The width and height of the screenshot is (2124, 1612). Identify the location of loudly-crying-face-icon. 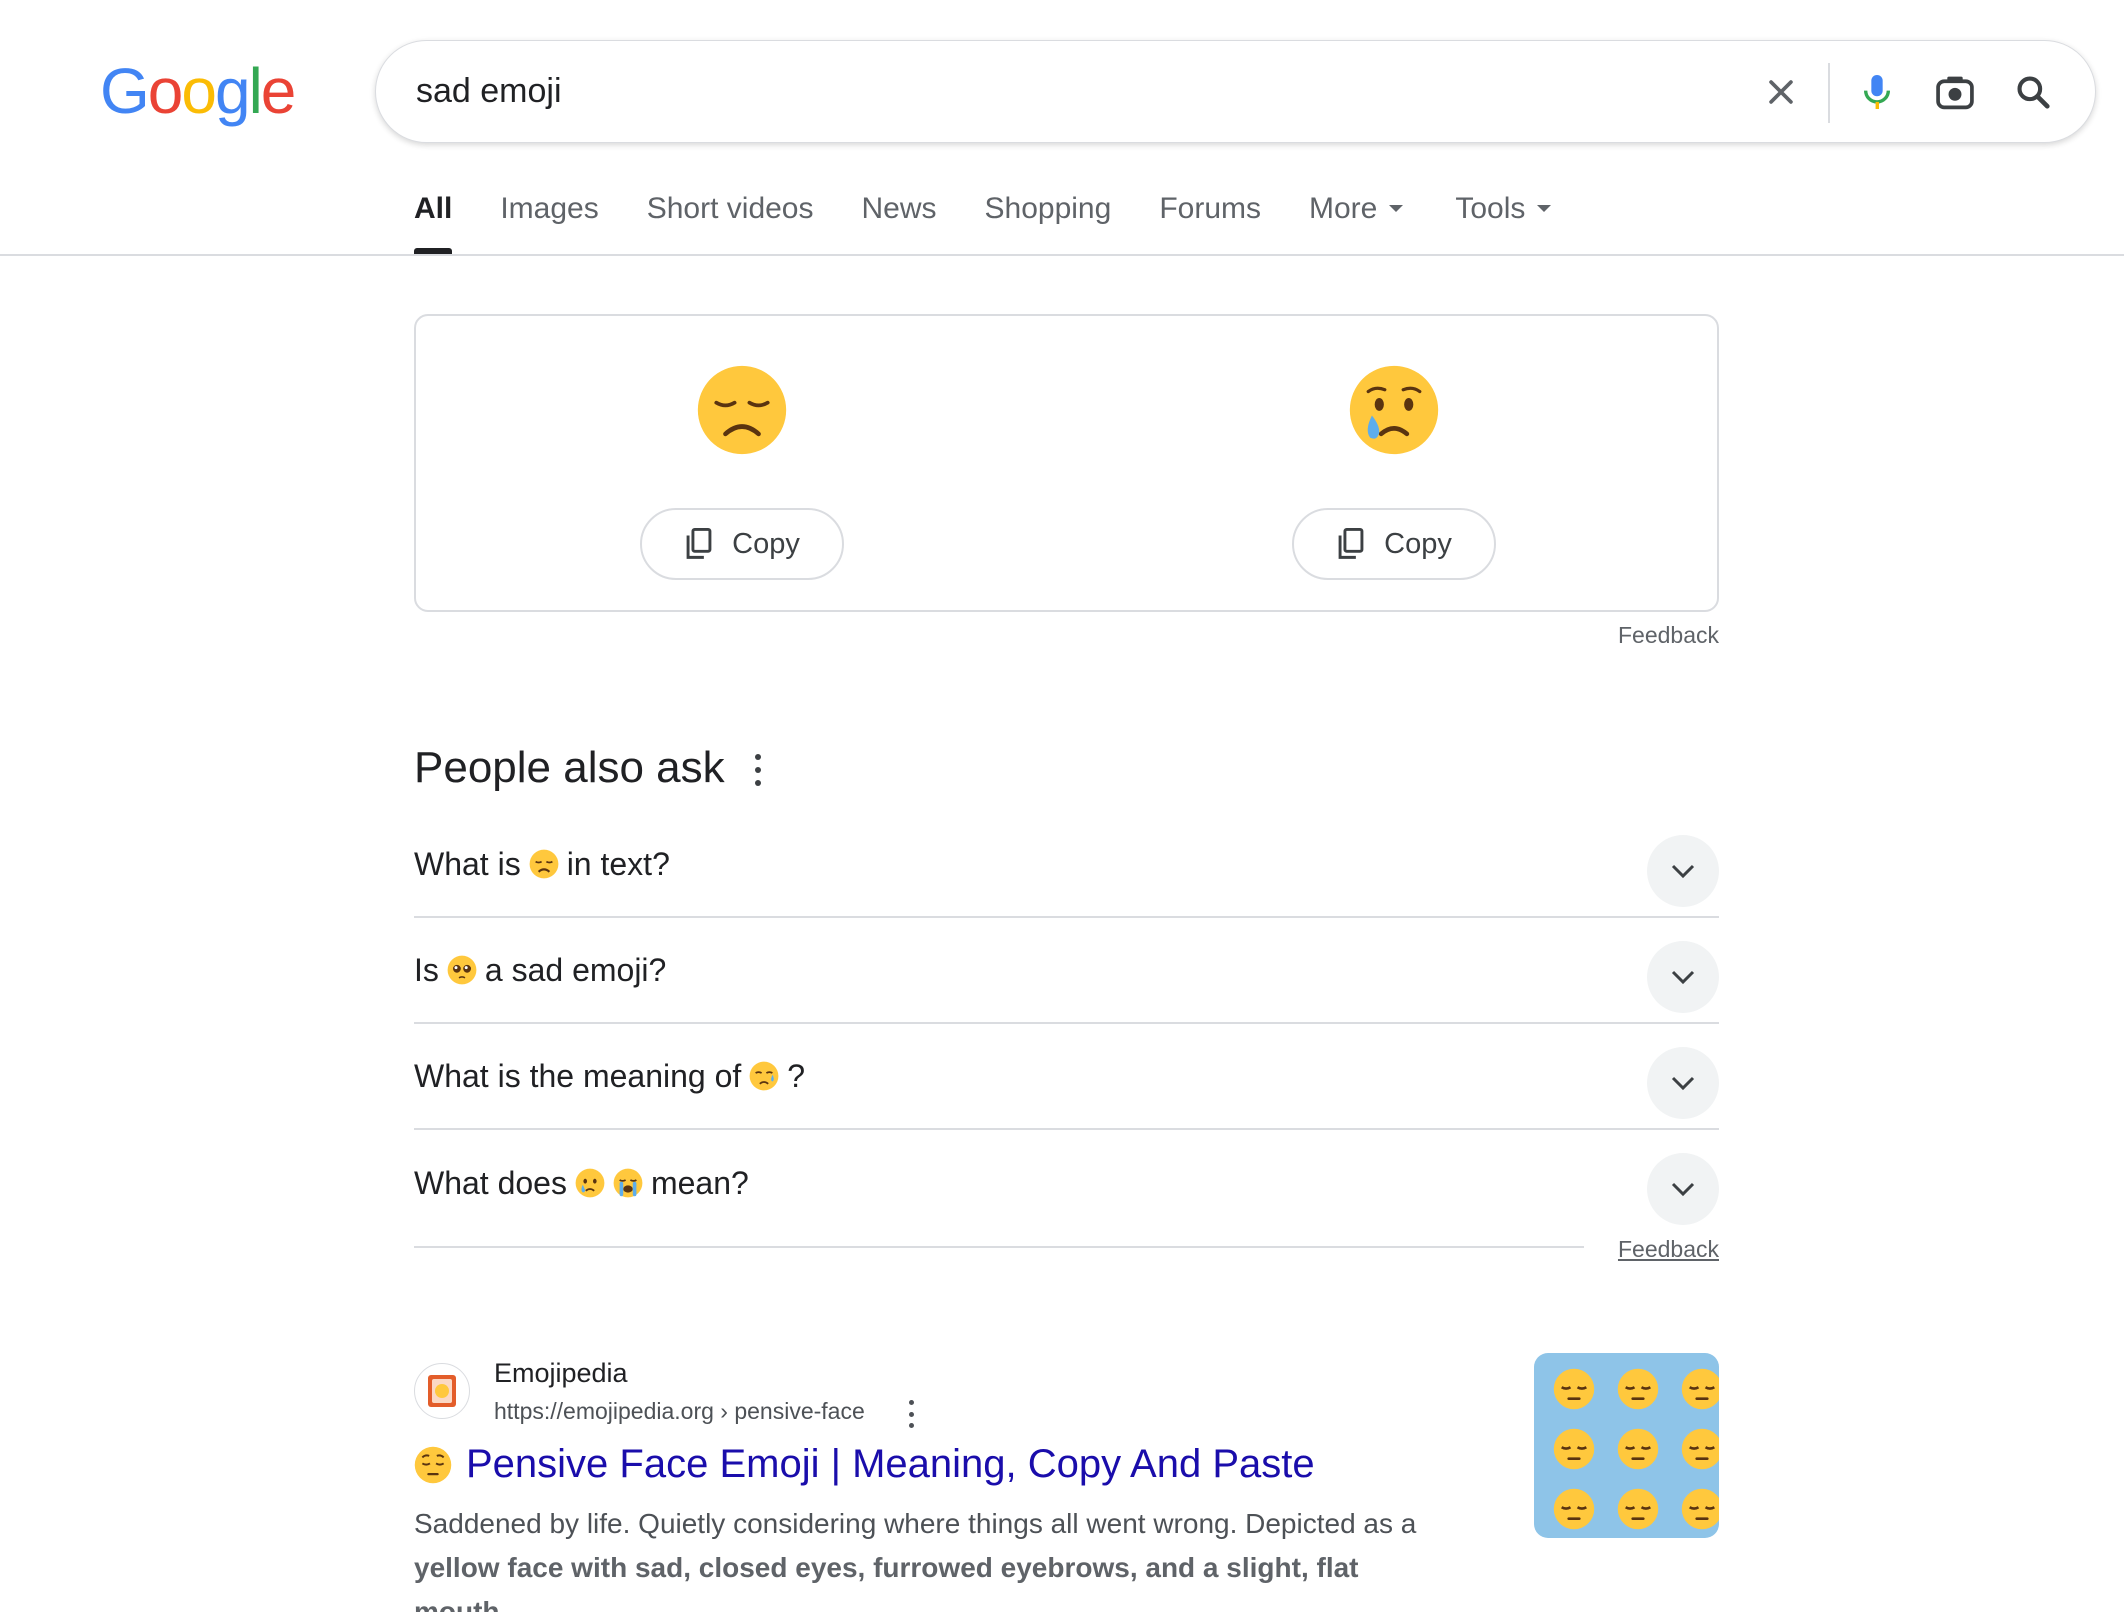
(628, 1183).